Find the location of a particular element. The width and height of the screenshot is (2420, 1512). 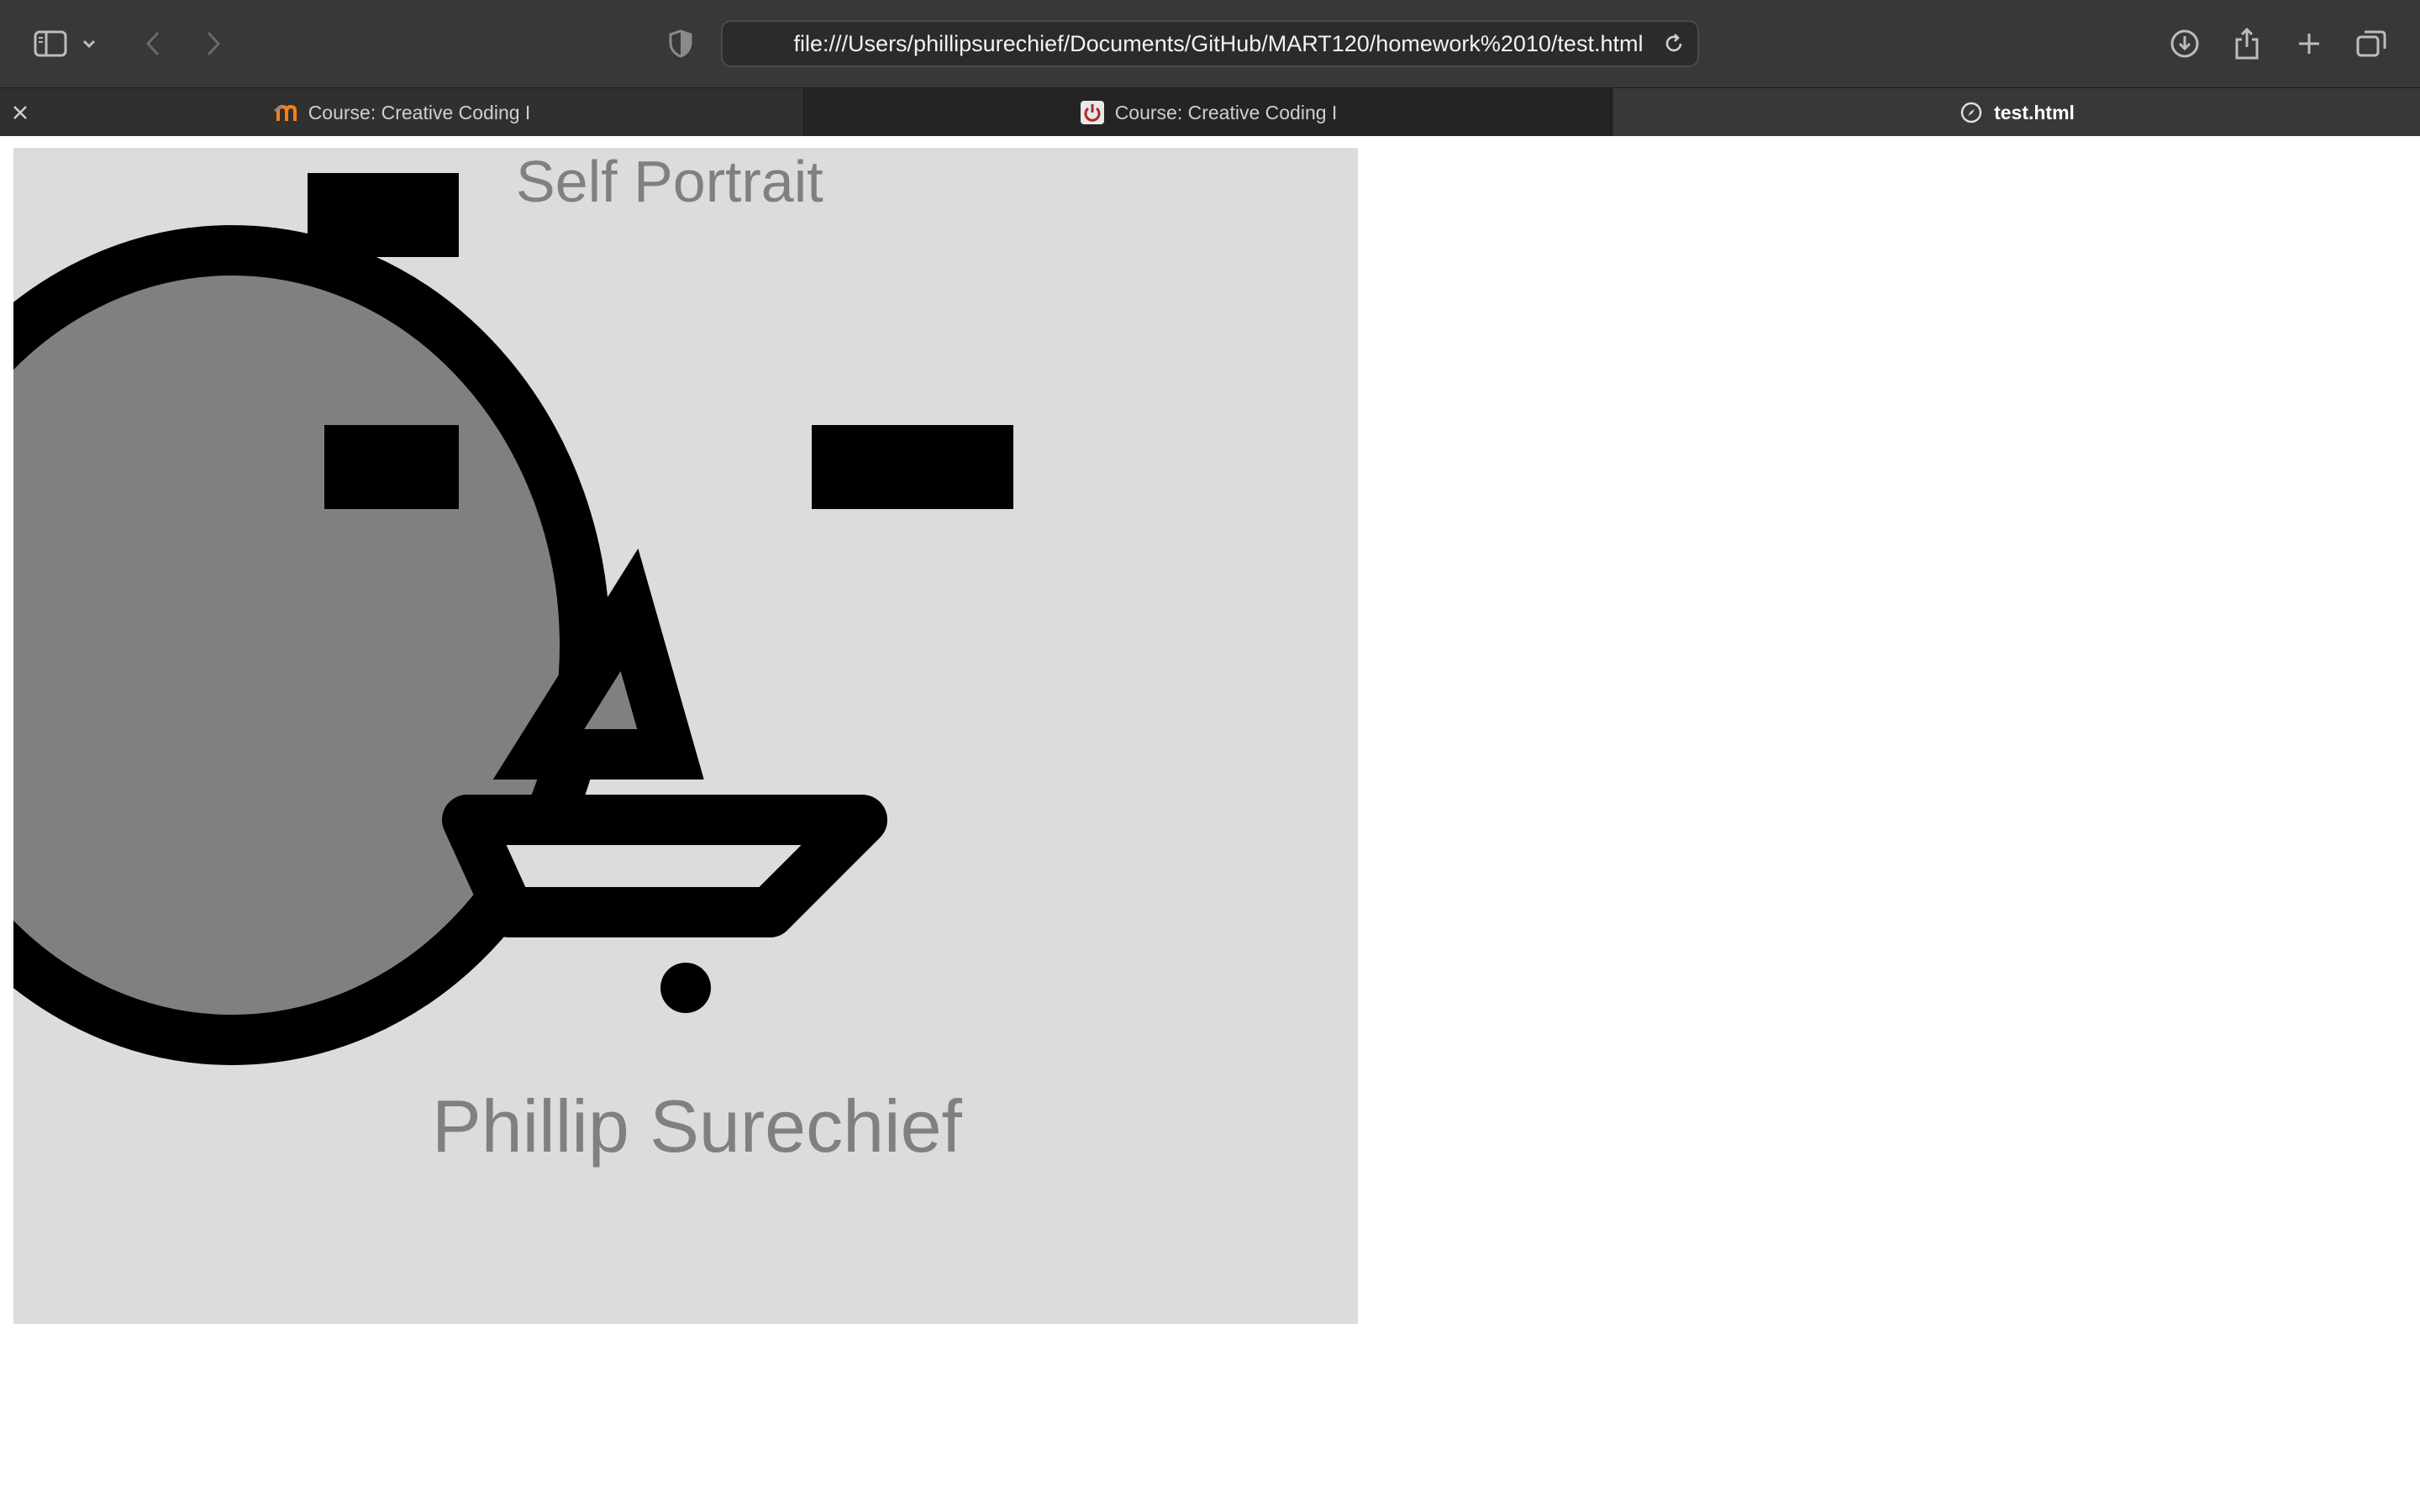

tab-overview-icon is located at coordinates (2371, 43).